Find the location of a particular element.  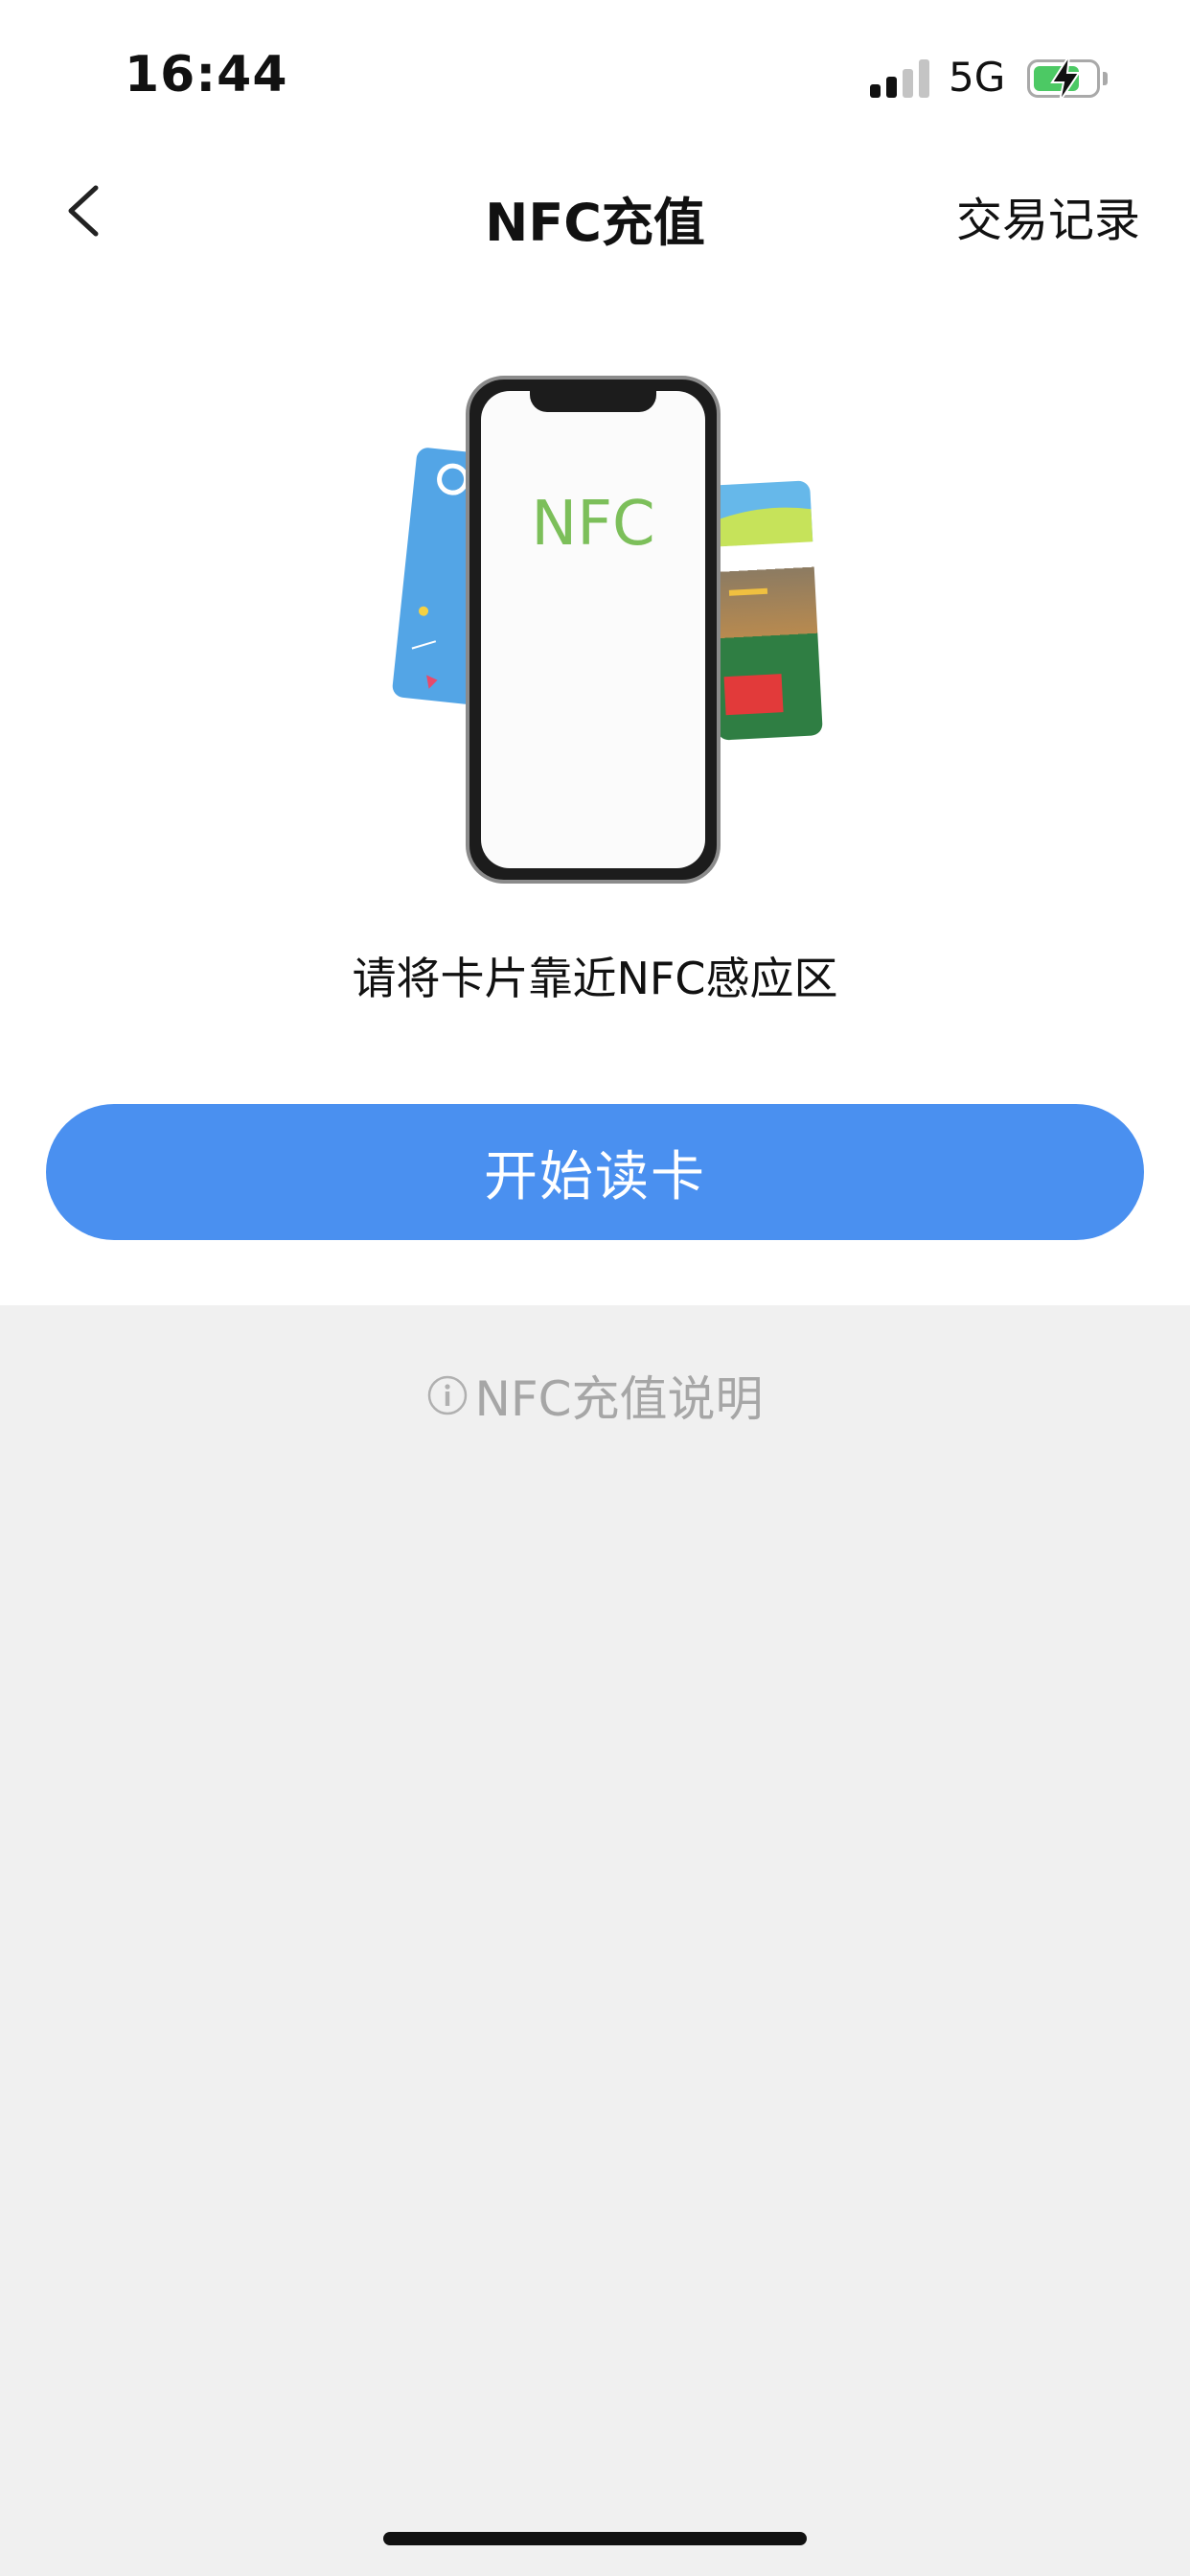

home-indicator is located at coordinates (595, 2538).